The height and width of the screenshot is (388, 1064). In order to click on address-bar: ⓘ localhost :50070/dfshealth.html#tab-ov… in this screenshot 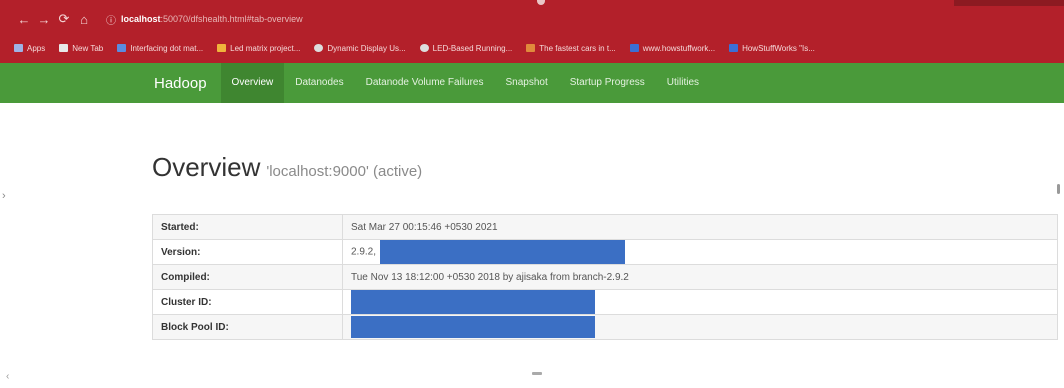, I will do `click(204, 19)`.